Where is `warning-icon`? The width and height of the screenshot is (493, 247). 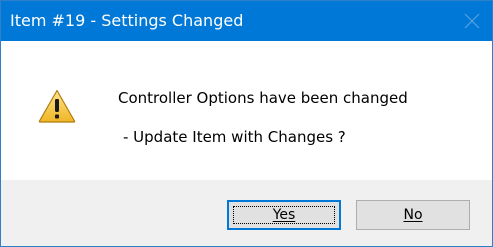 warning-icon is located at coordinates (57, 106).